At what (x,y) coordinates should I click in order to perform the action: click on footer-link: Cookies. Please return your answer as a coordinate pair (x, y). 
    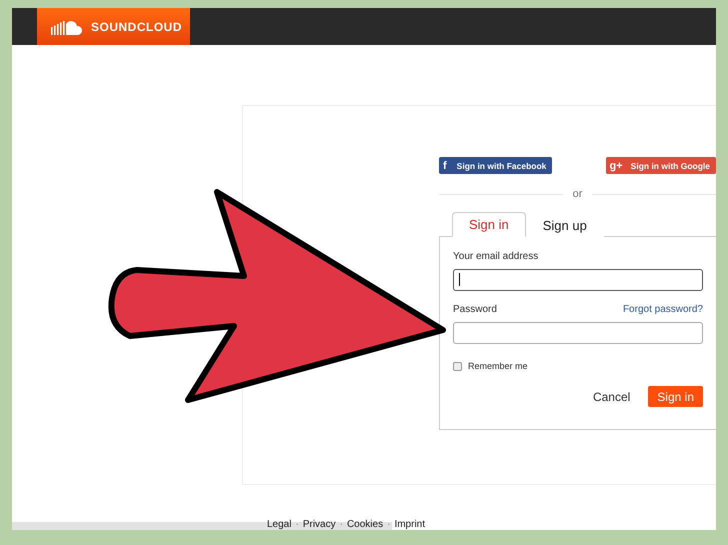
    Looking at the image, I should click on (365, 524).